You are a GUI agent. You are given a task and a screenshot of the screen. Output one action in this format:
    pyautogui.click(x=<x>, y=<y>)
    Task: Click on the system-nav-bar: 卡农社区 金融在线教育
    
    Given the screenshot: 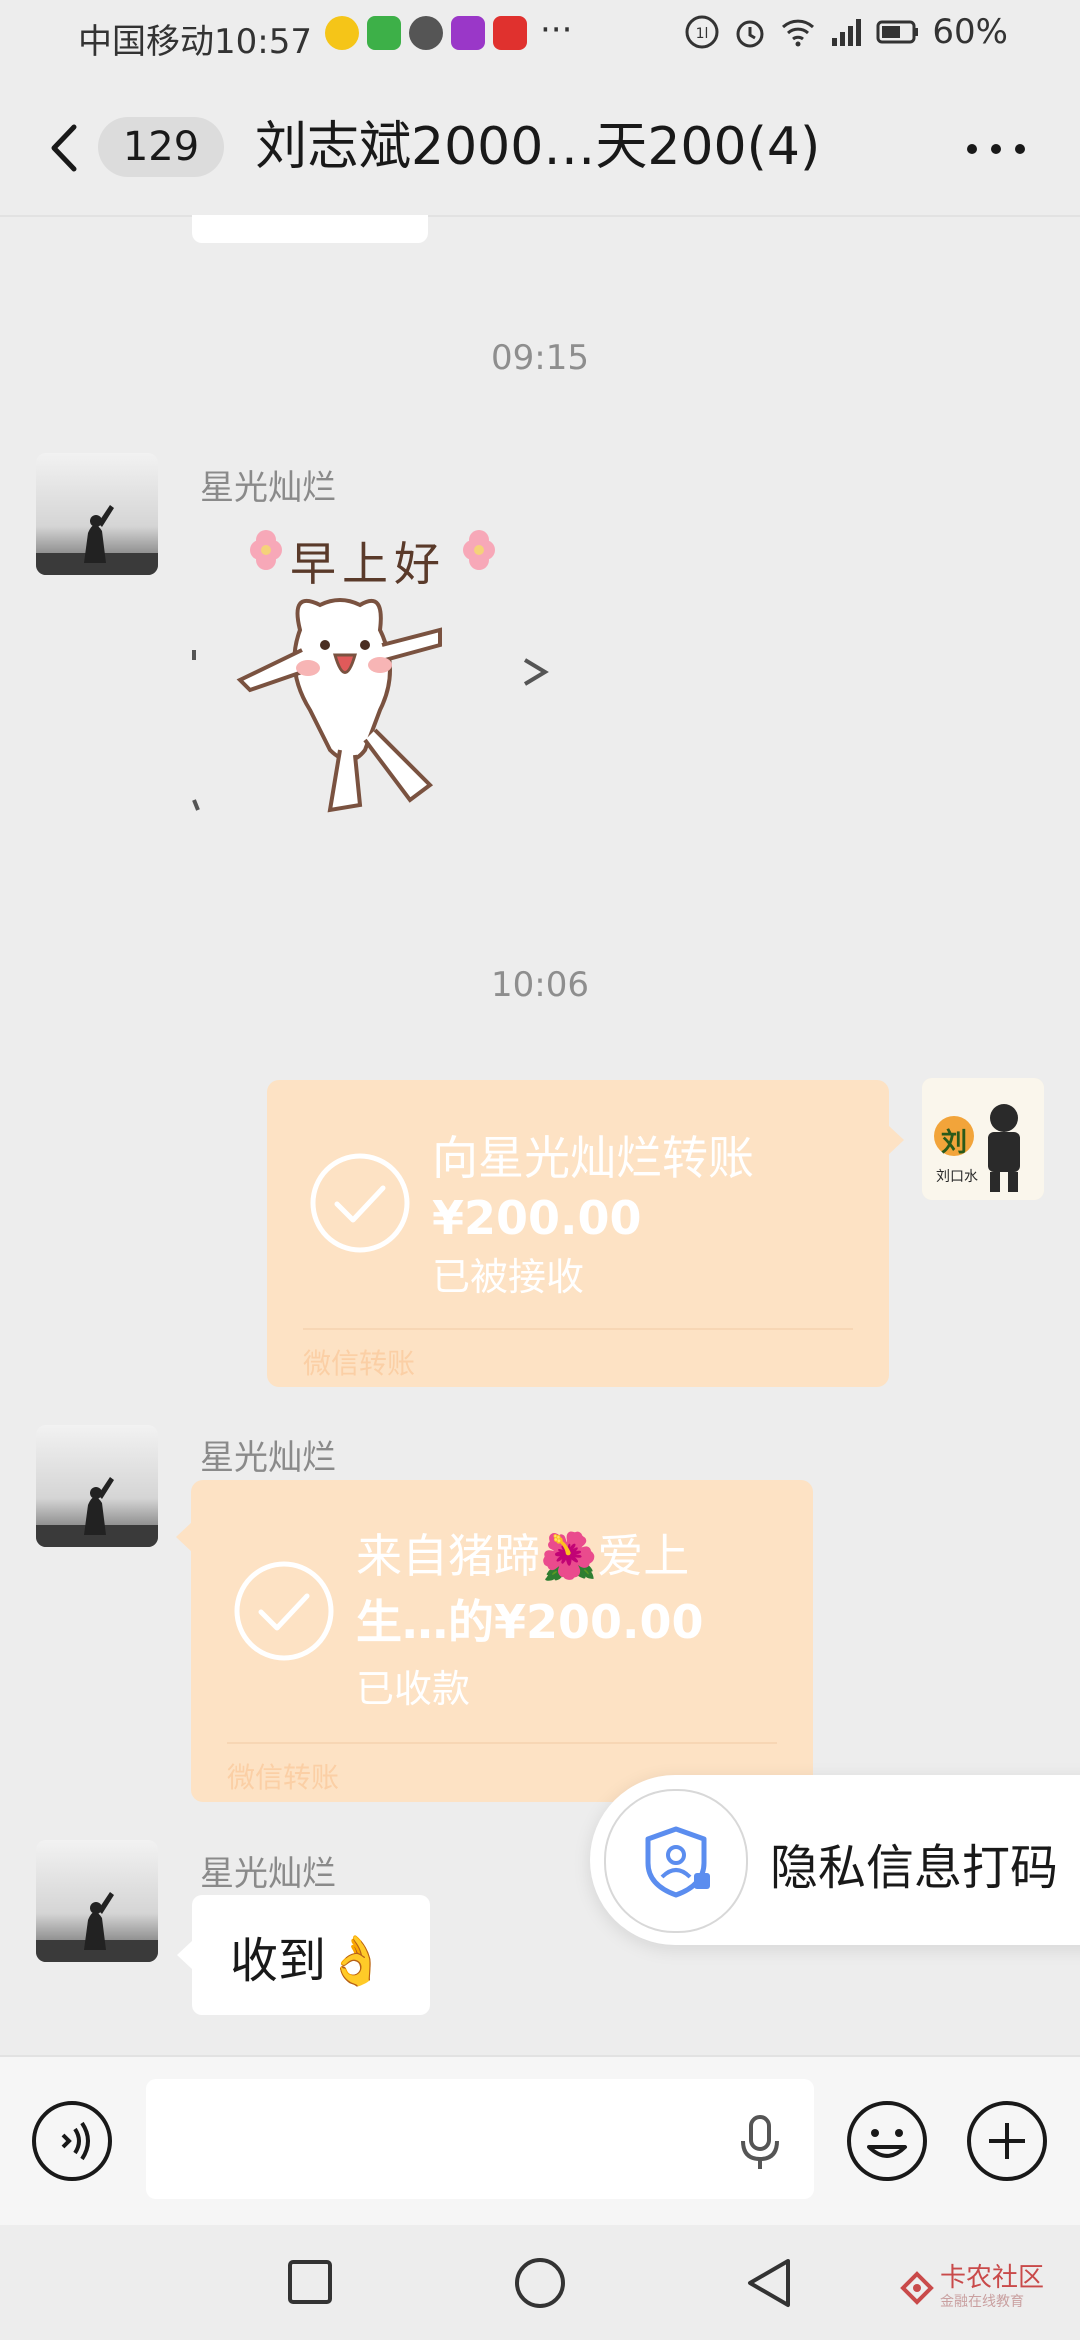 What is the action you would take?
    pyautogui.click(x=540, y=2282)
    